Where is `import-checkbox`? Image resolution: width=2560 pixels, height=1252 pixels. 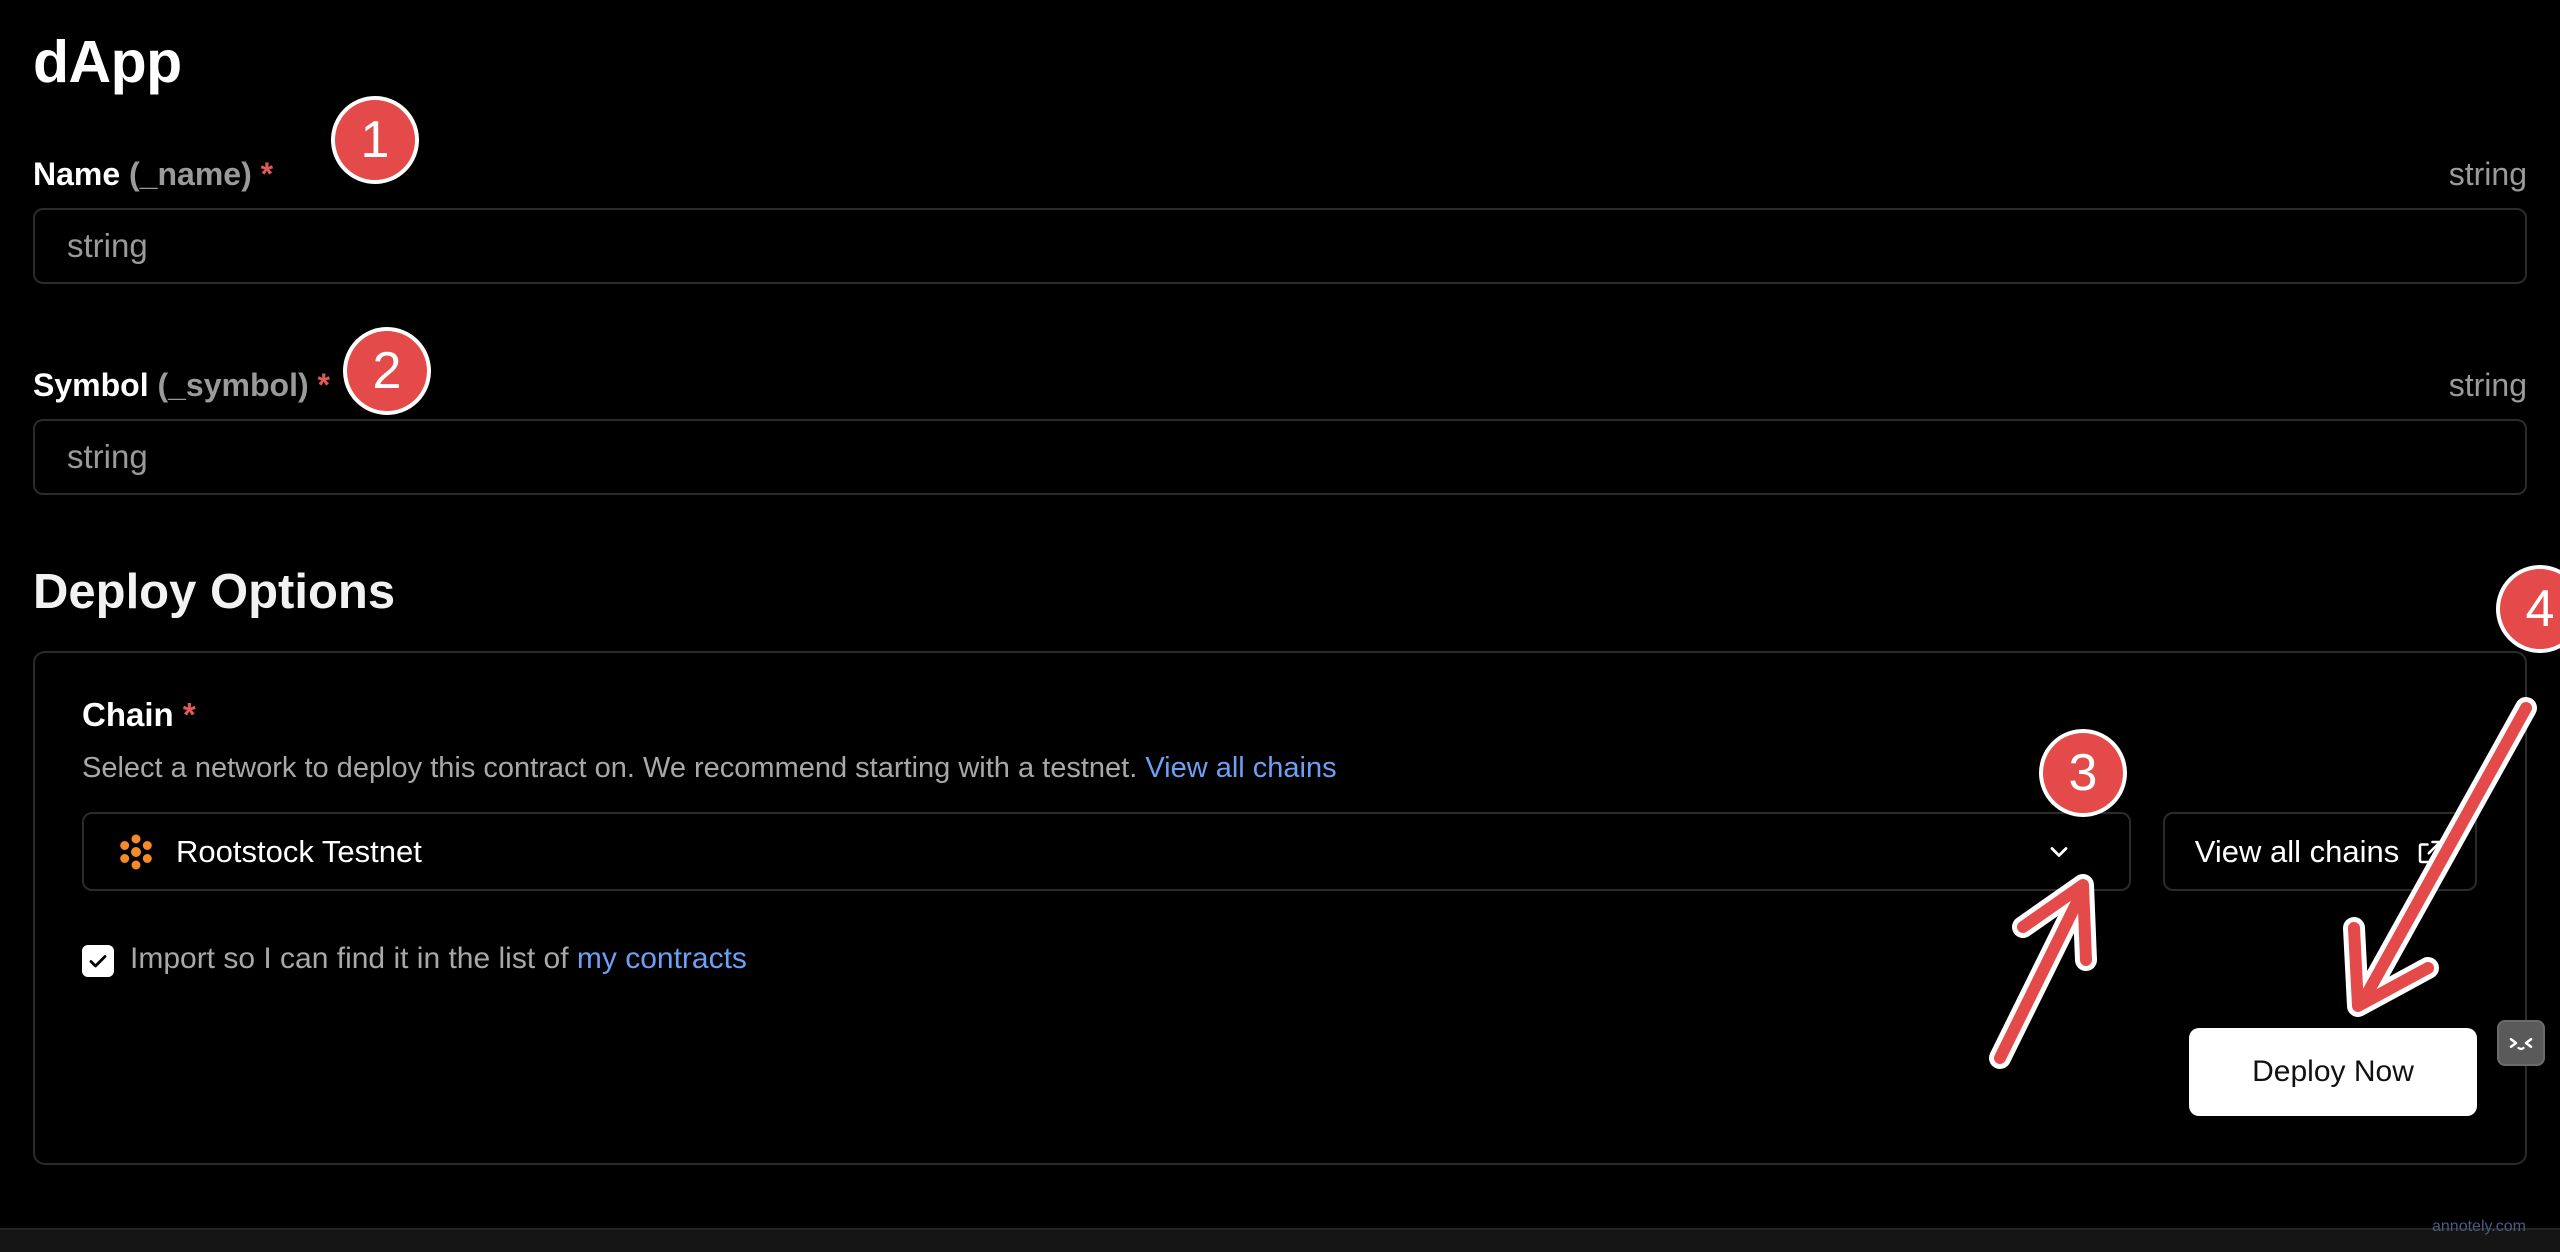 import-checkbox is located at coordinates (98, 961).